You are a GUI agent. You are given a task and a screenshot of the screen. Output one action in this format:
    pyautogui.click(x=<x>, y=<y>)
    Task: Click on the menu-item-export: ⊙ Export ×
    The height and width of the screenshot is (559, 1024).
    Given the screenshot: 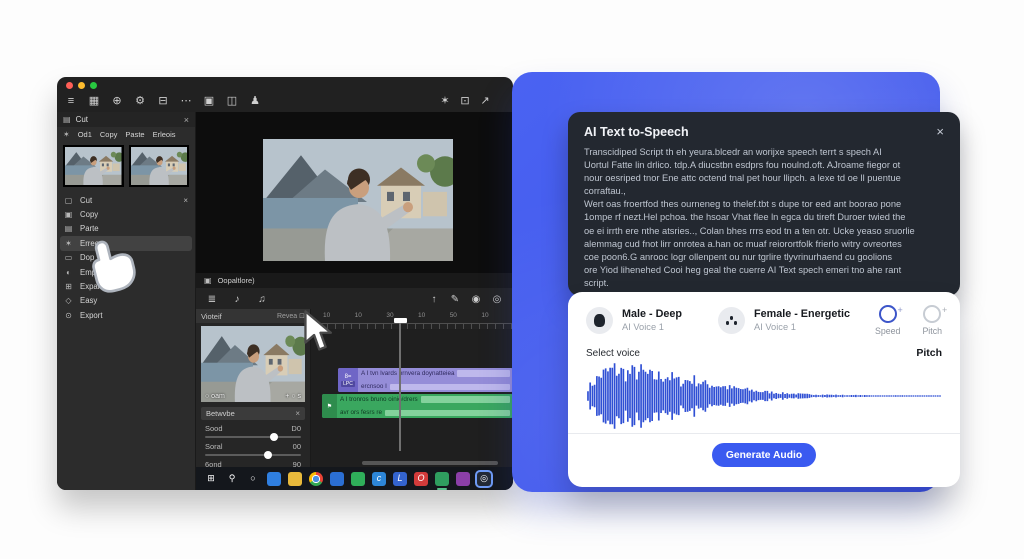 What is the action you would take?
    pyautogui.click(x=126, y=315)
    